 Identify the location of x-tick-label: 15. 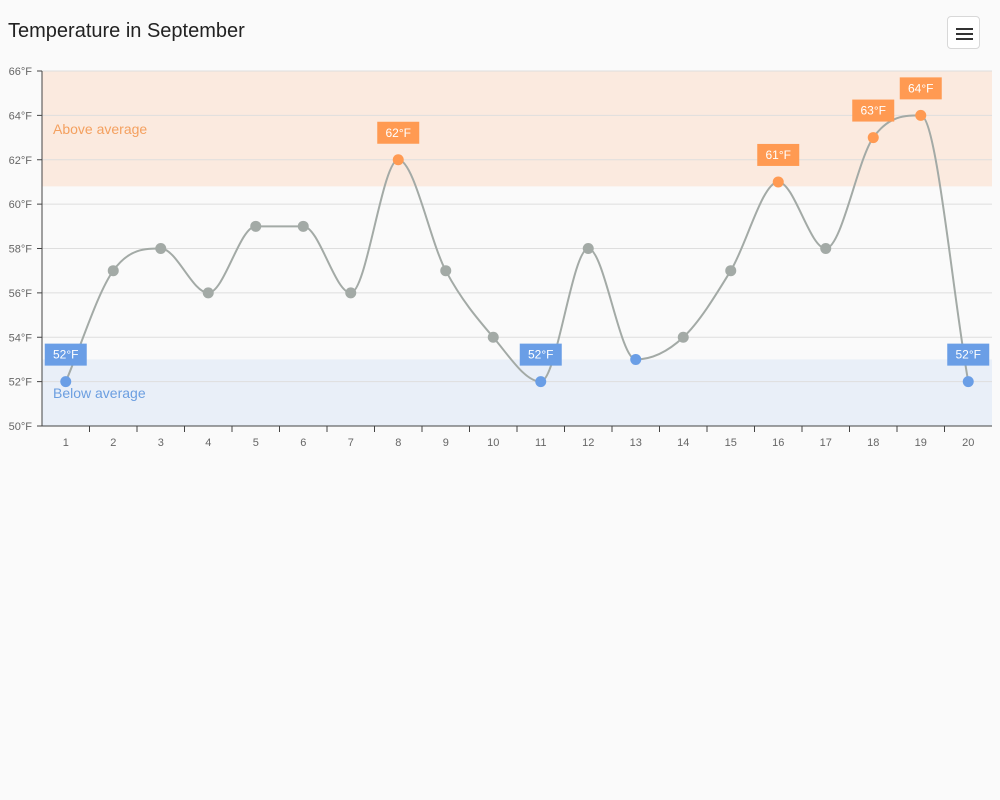
(731, 443).